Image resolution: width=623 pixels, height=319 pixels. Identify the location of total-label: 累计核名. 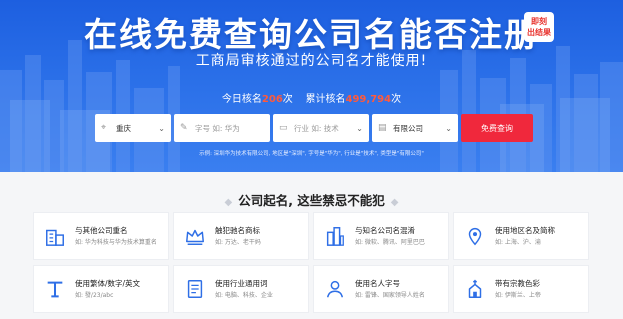
(325, 99).